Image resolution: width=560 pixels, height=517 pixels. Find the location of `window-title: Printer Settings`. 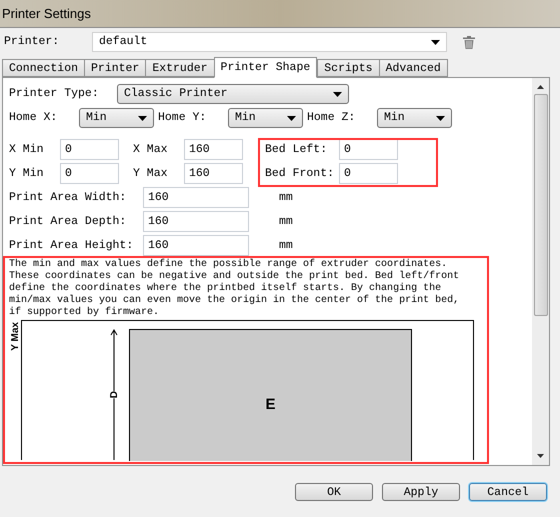

window-title: Printer Settings is located at coordinates (46, 13).